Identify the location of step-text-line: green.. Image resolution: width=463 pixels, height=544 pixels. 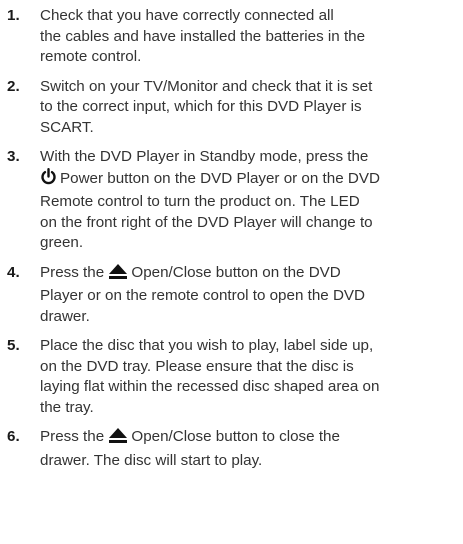
(62, 242).